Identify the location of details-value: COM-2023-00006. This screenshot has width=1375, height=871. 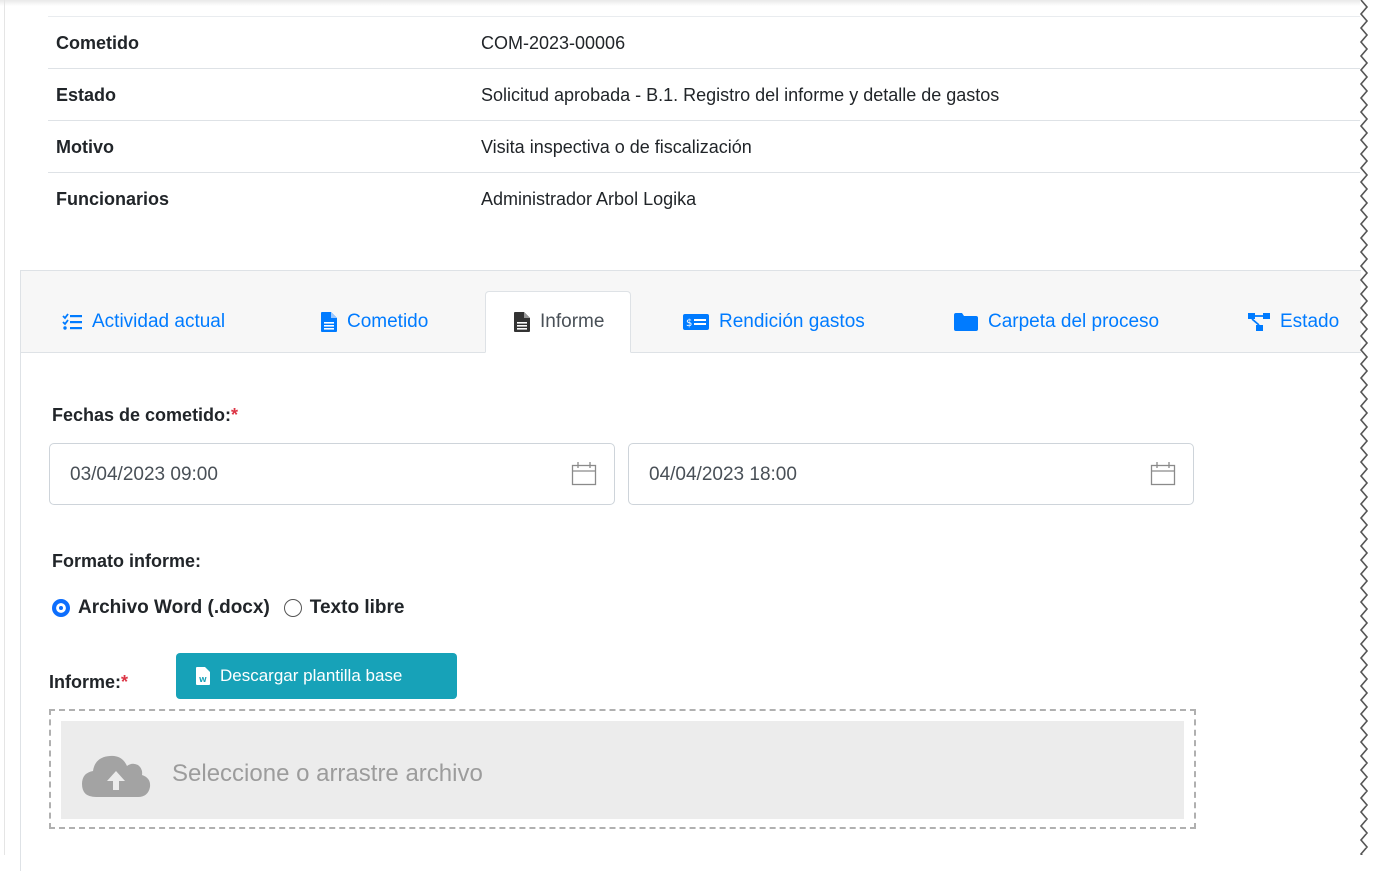
(553, 43).